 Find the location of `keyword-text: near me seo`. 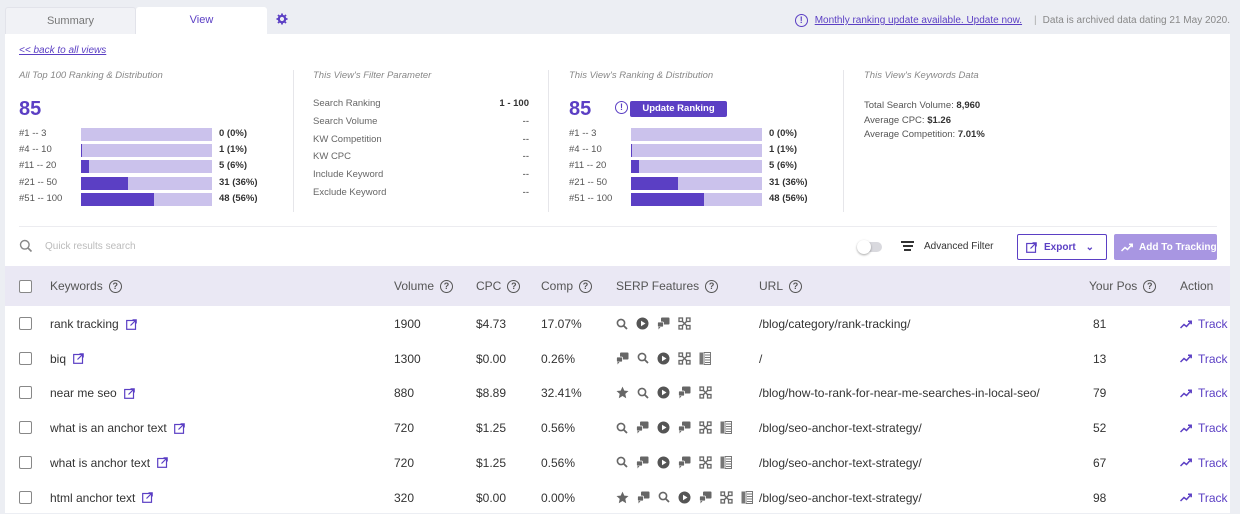

keyword-text: near me seo is located at coordinates (83, 393).